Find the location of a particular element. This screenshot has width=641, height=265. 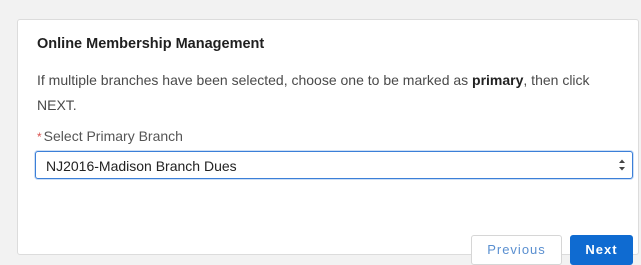

next-button: Next is located at coordinates (601, 250).